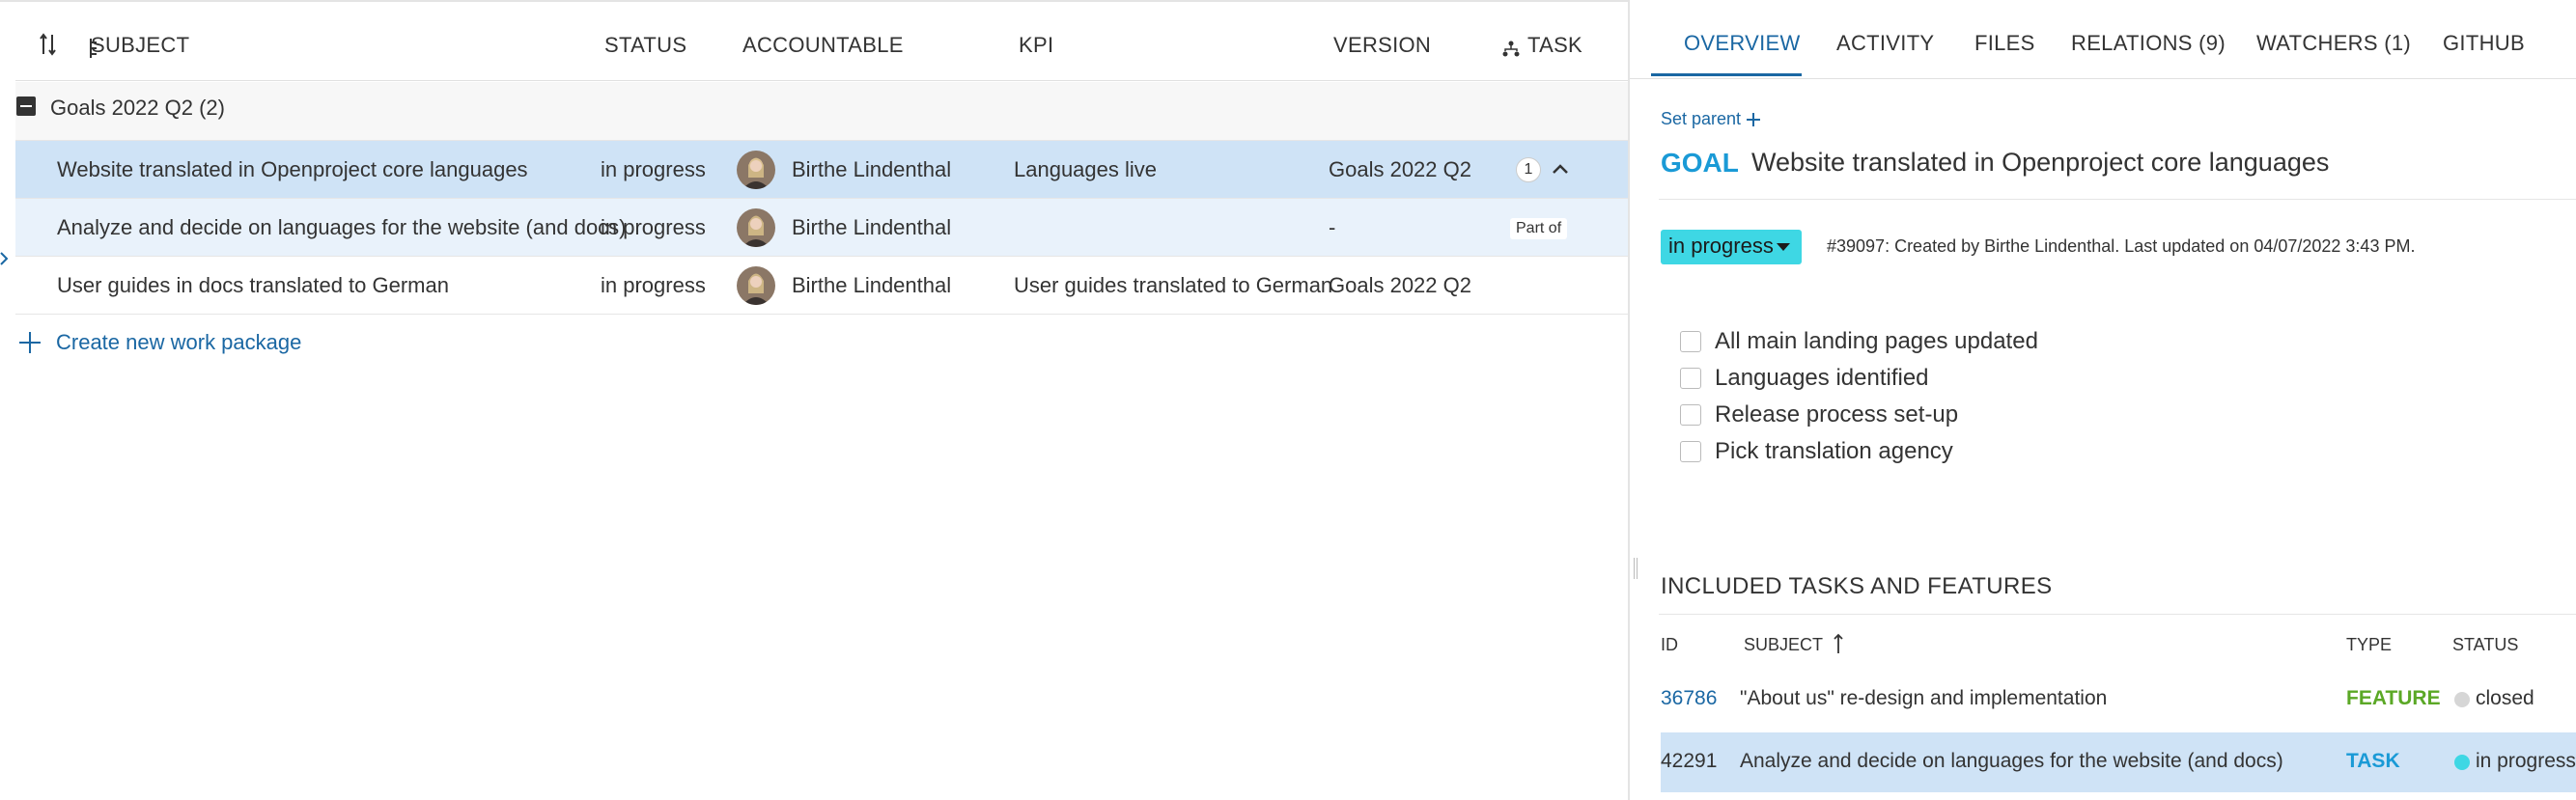  Describe the element at coordinates (822, 111) in the screenshot. I see `group-row` at that location.